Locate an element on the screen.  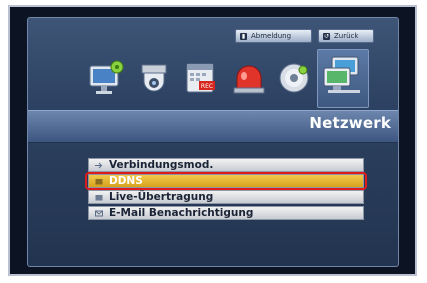
menu-item-label: Live-Übertragung is located at coordinates (161, 197).